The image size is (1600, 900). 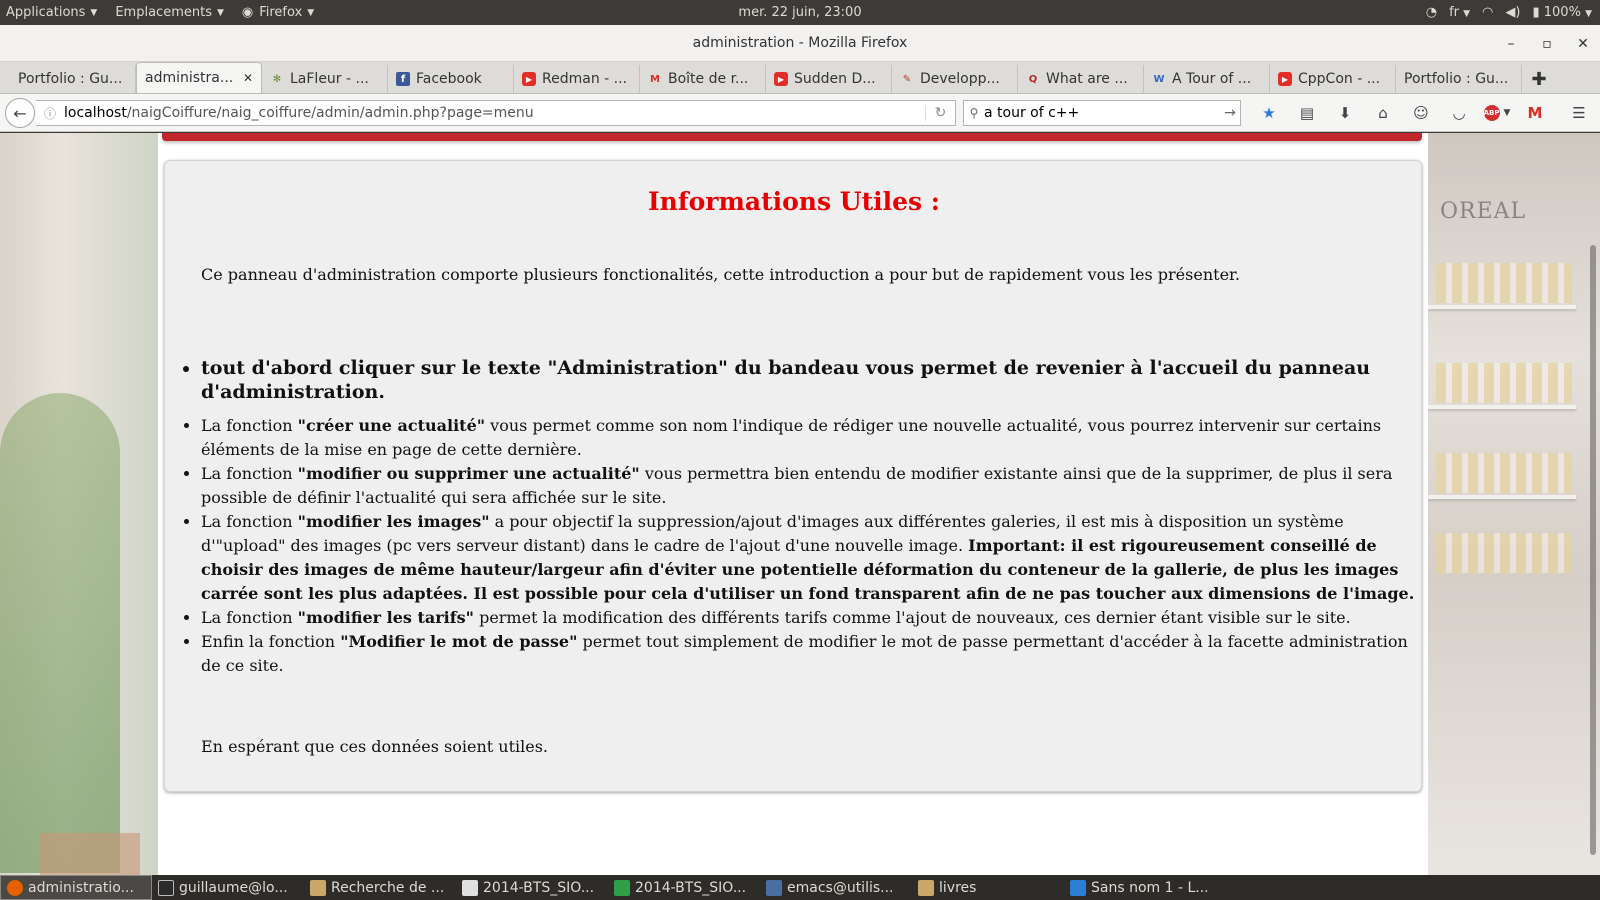 I want to click on maximize-button: ▫, so click(x=1547, y=44).